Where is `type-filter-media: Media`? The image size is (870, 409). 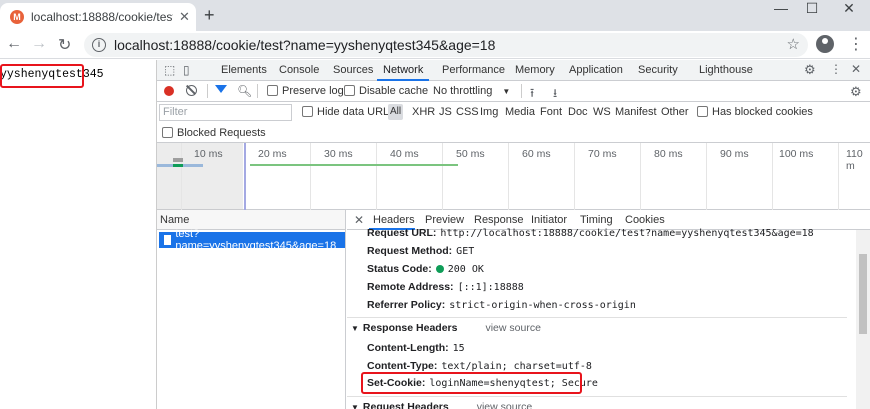 type-filter-media: Media is located at coordinates (520, 112).